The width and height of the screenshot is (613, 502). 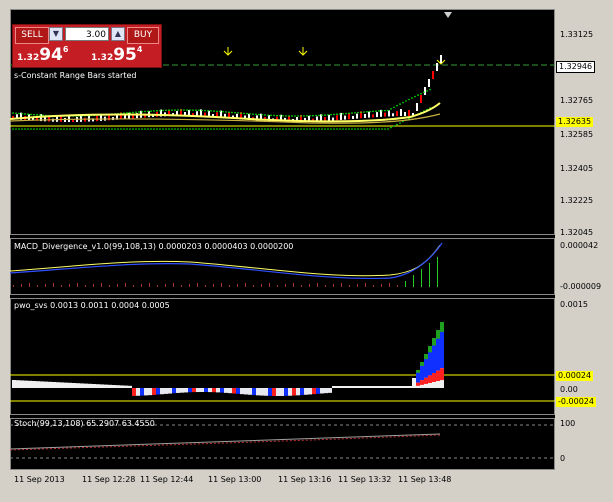 I want to click on macd-histogram, so click(x=225, y=272).